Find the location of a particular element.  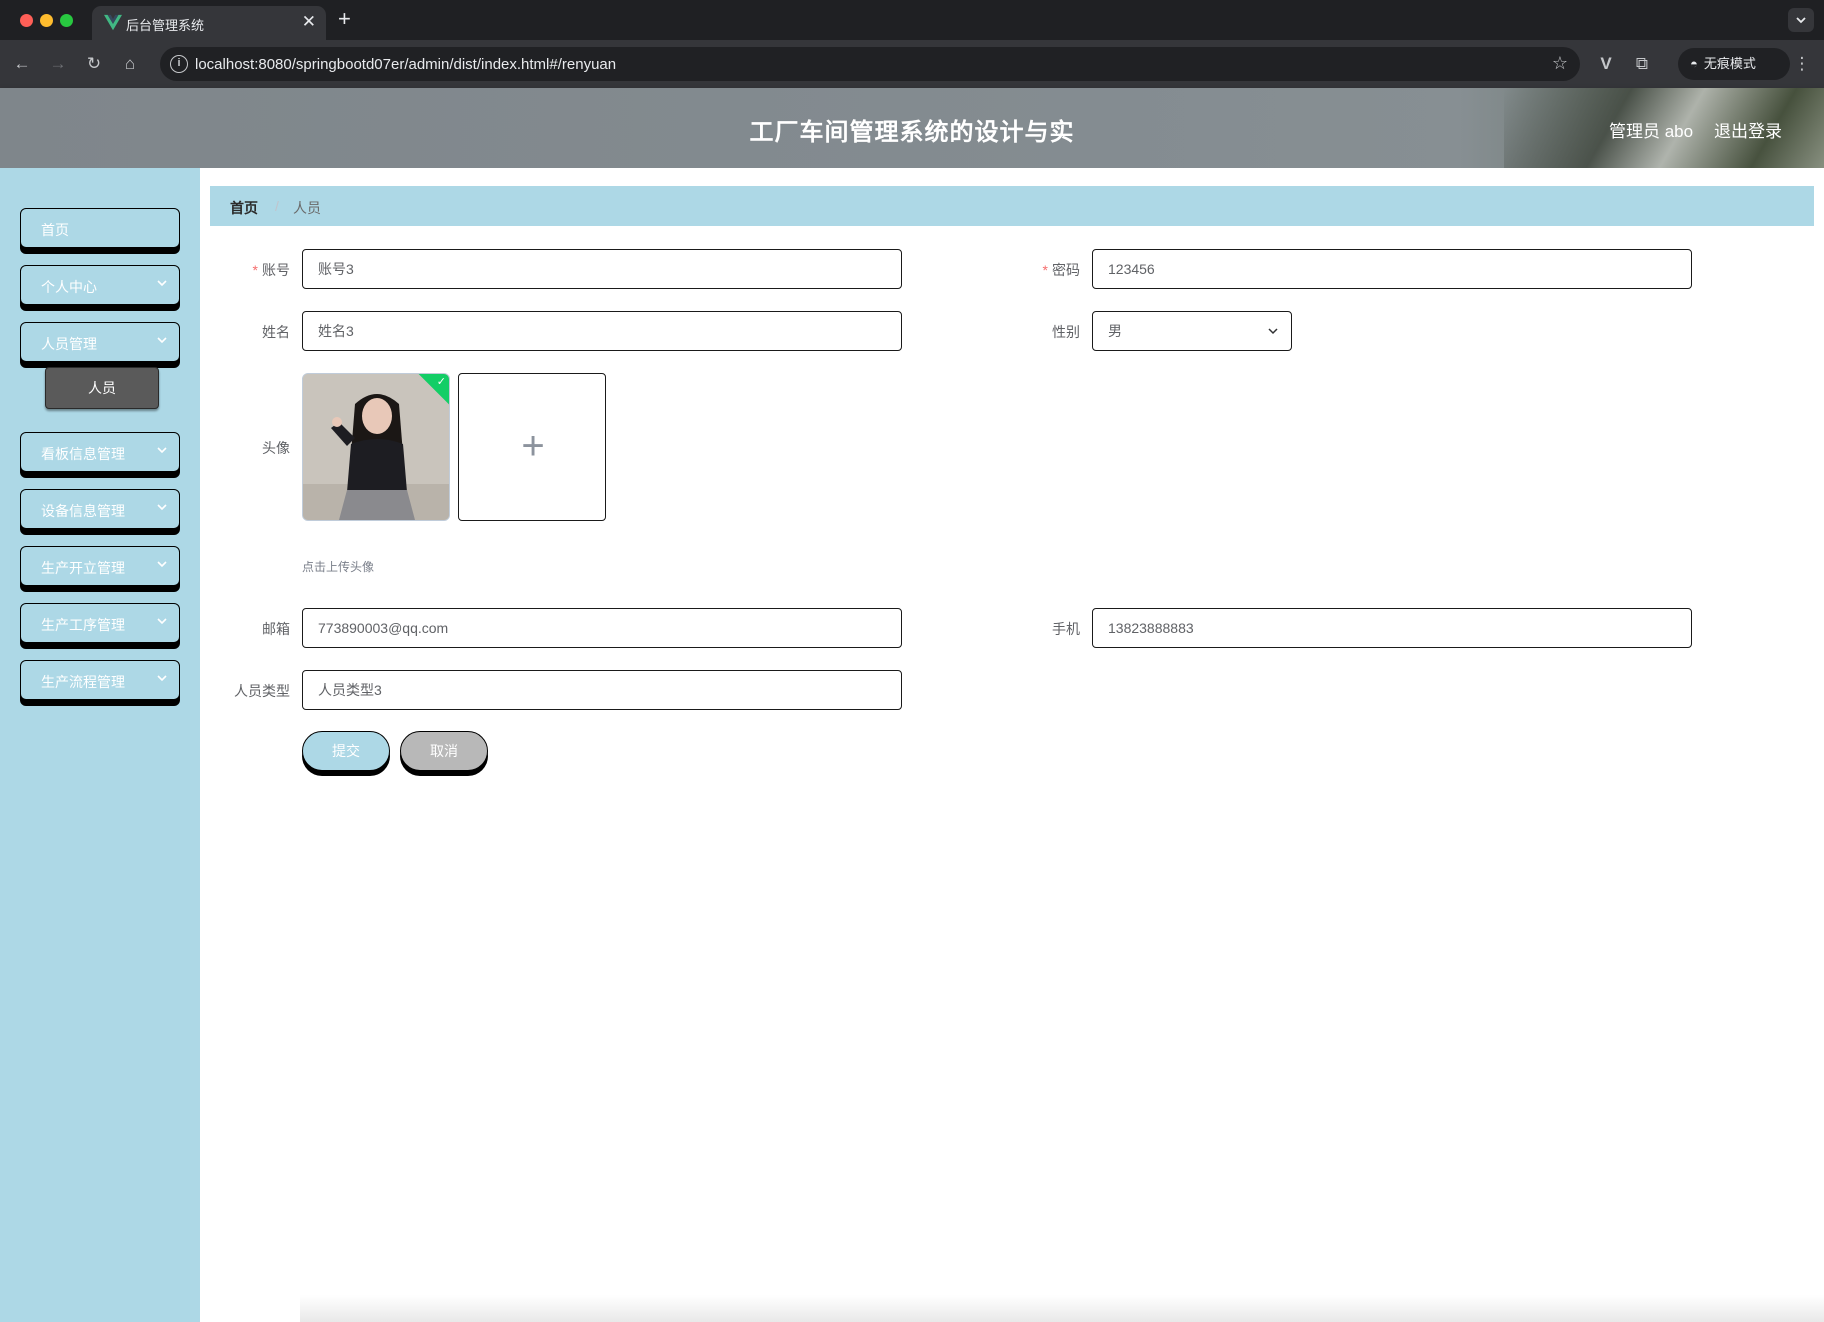

cancel-button: 取消 is located at coordinates (444, 751).